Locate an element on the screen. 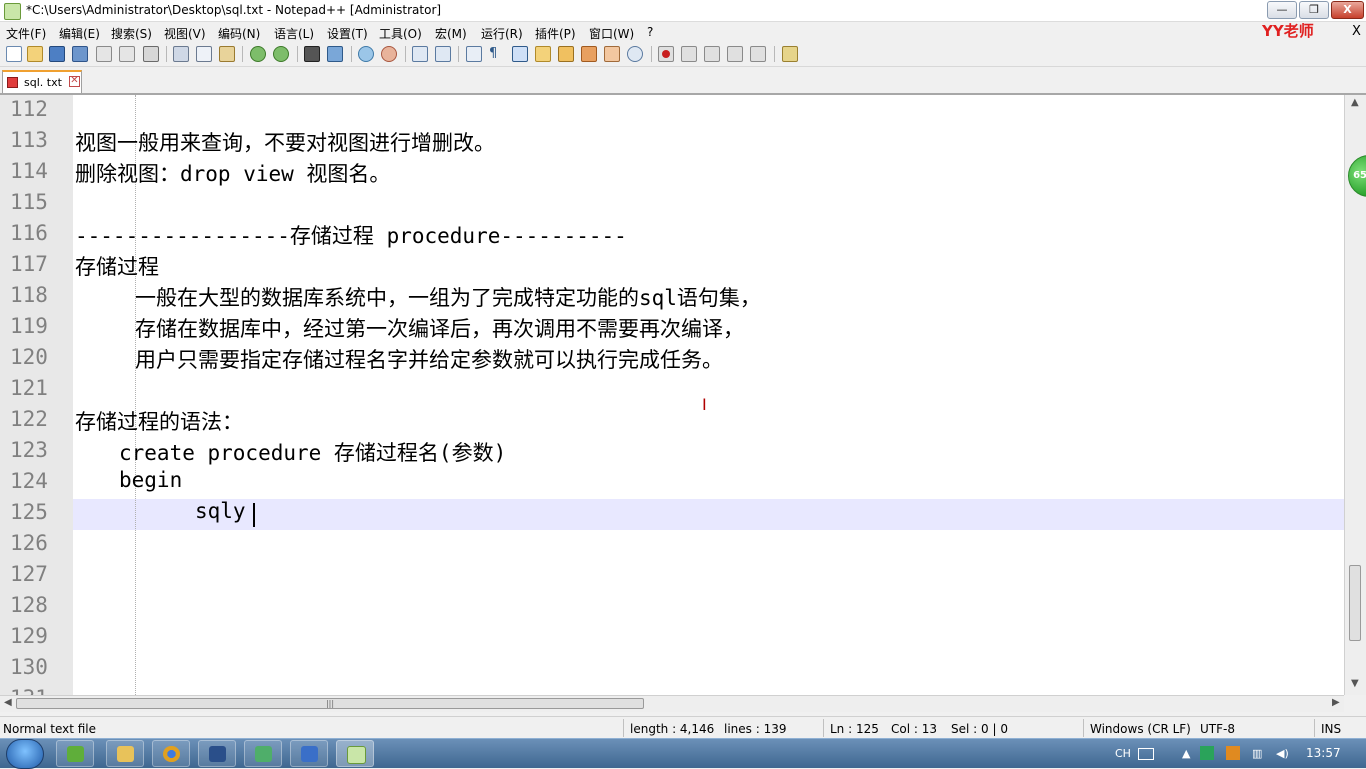 The height and width of the screenshot is (769, 1366). line-number: 123 is located at coordinates (29, 450).